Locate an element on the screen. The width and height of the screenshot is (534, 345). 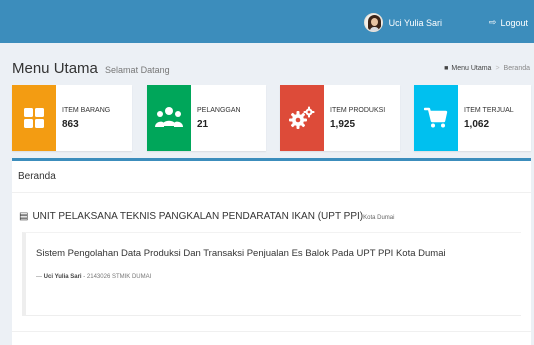
breadcrumb-link-menu-utama: Menu Utama is located at coordinates (471, 68).